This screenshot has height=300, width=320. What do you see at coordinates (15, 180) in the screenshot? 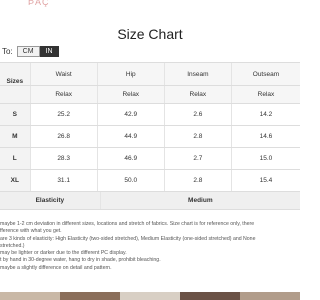
I see `size-label: XL` at bounding box center [15, 180].